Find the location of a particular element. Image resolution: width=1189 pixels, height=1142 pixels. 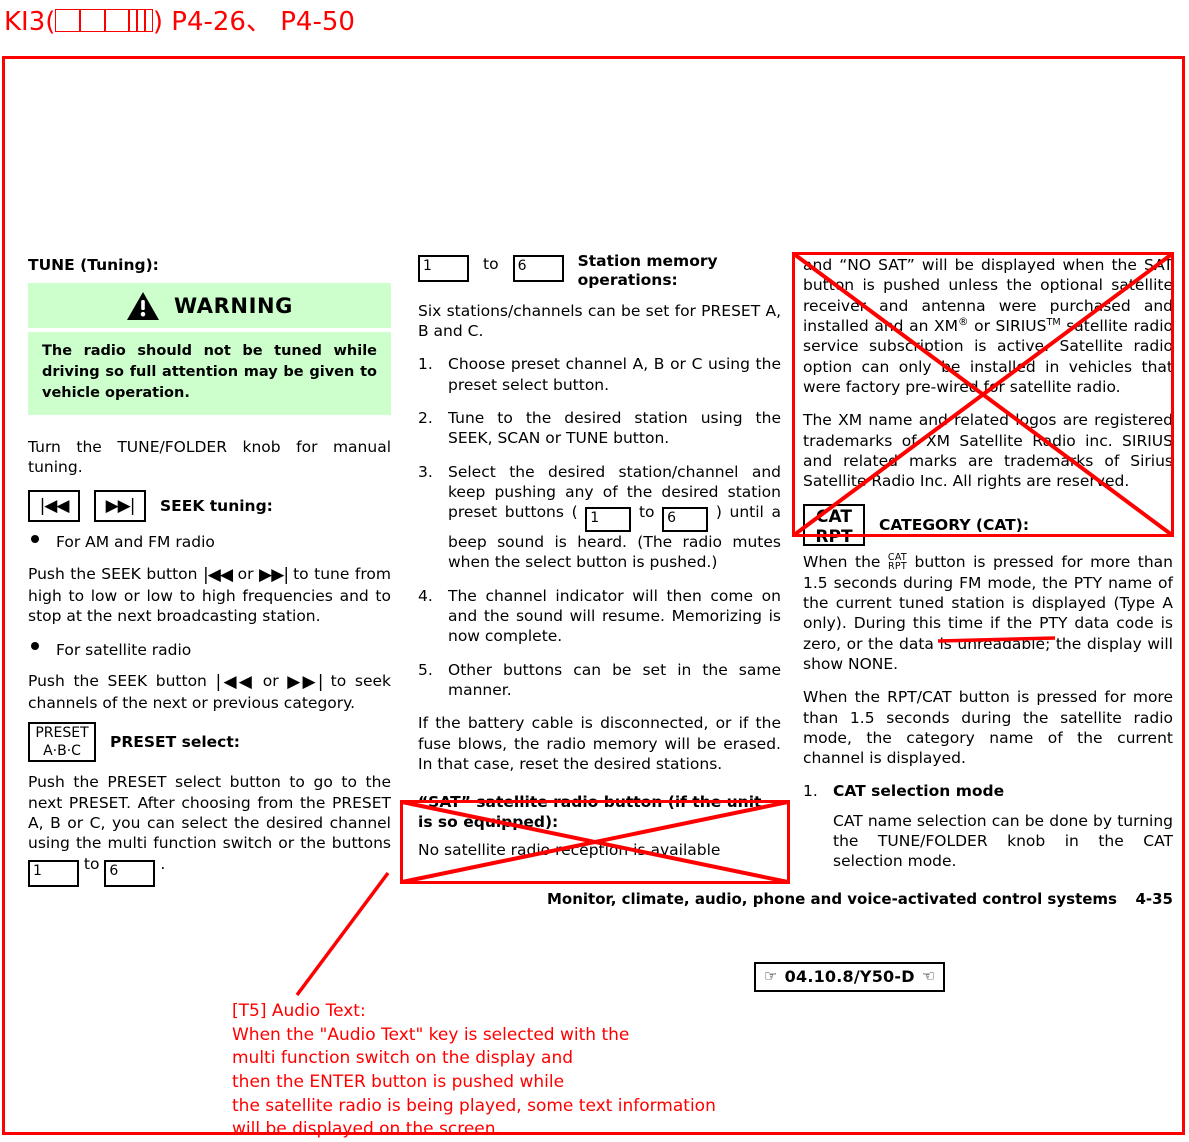

step-number: 4. is located at coordinates (425, 595).